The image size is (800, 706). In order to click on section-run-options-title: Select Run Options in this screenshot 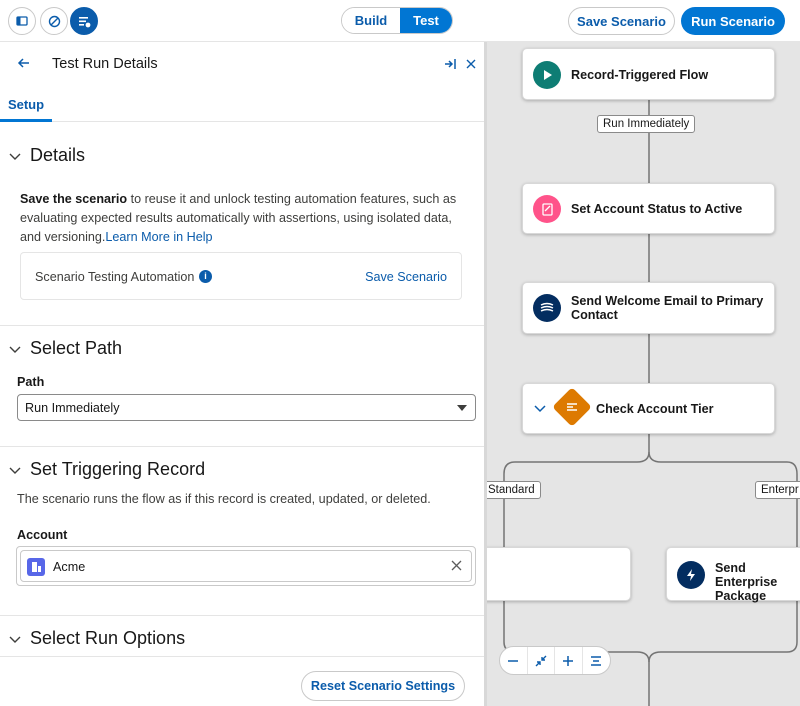, I will do `click(108, 638)`.